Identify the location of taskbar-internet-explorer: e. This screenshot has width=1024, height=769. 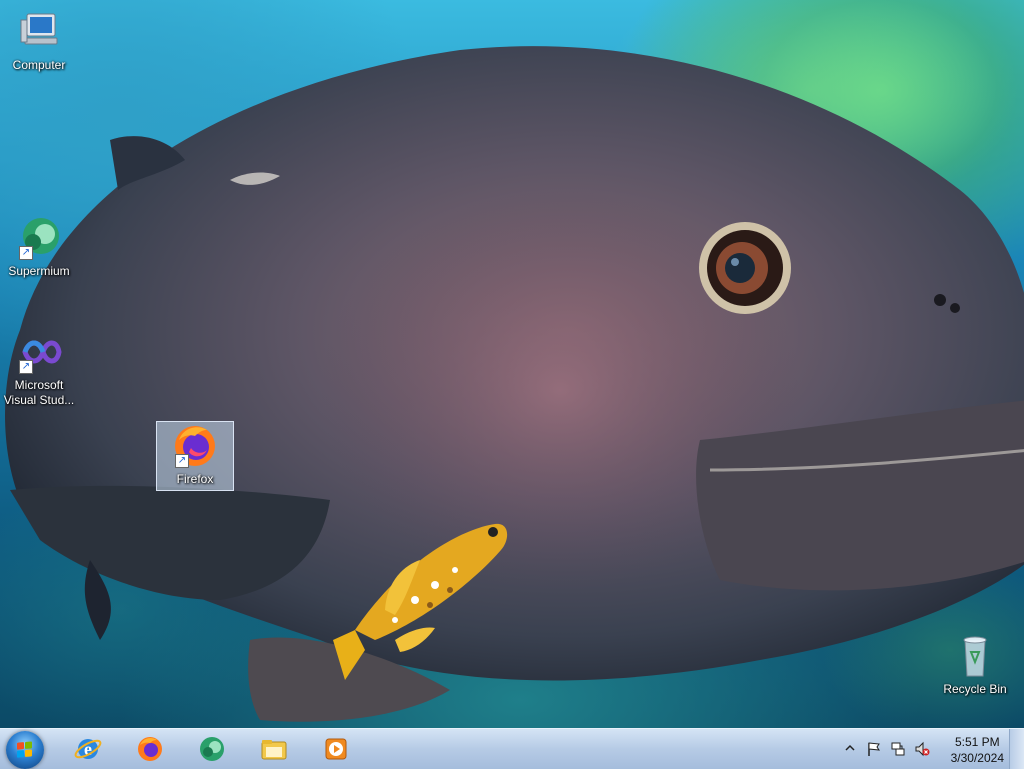
(88, 749).